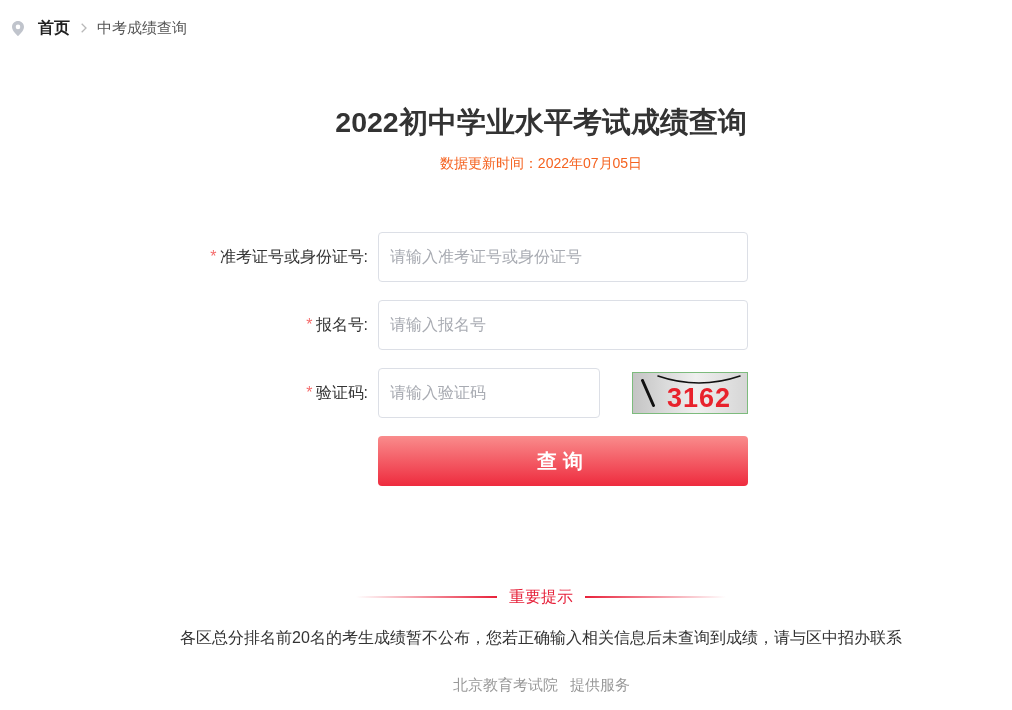 Image resolution: width=1012 pixels, height=710 pixels. What do you see at coordinates (699, 379) in the screenshot?
I see `curve-stroke-icon` at bounding box center [699, 379].